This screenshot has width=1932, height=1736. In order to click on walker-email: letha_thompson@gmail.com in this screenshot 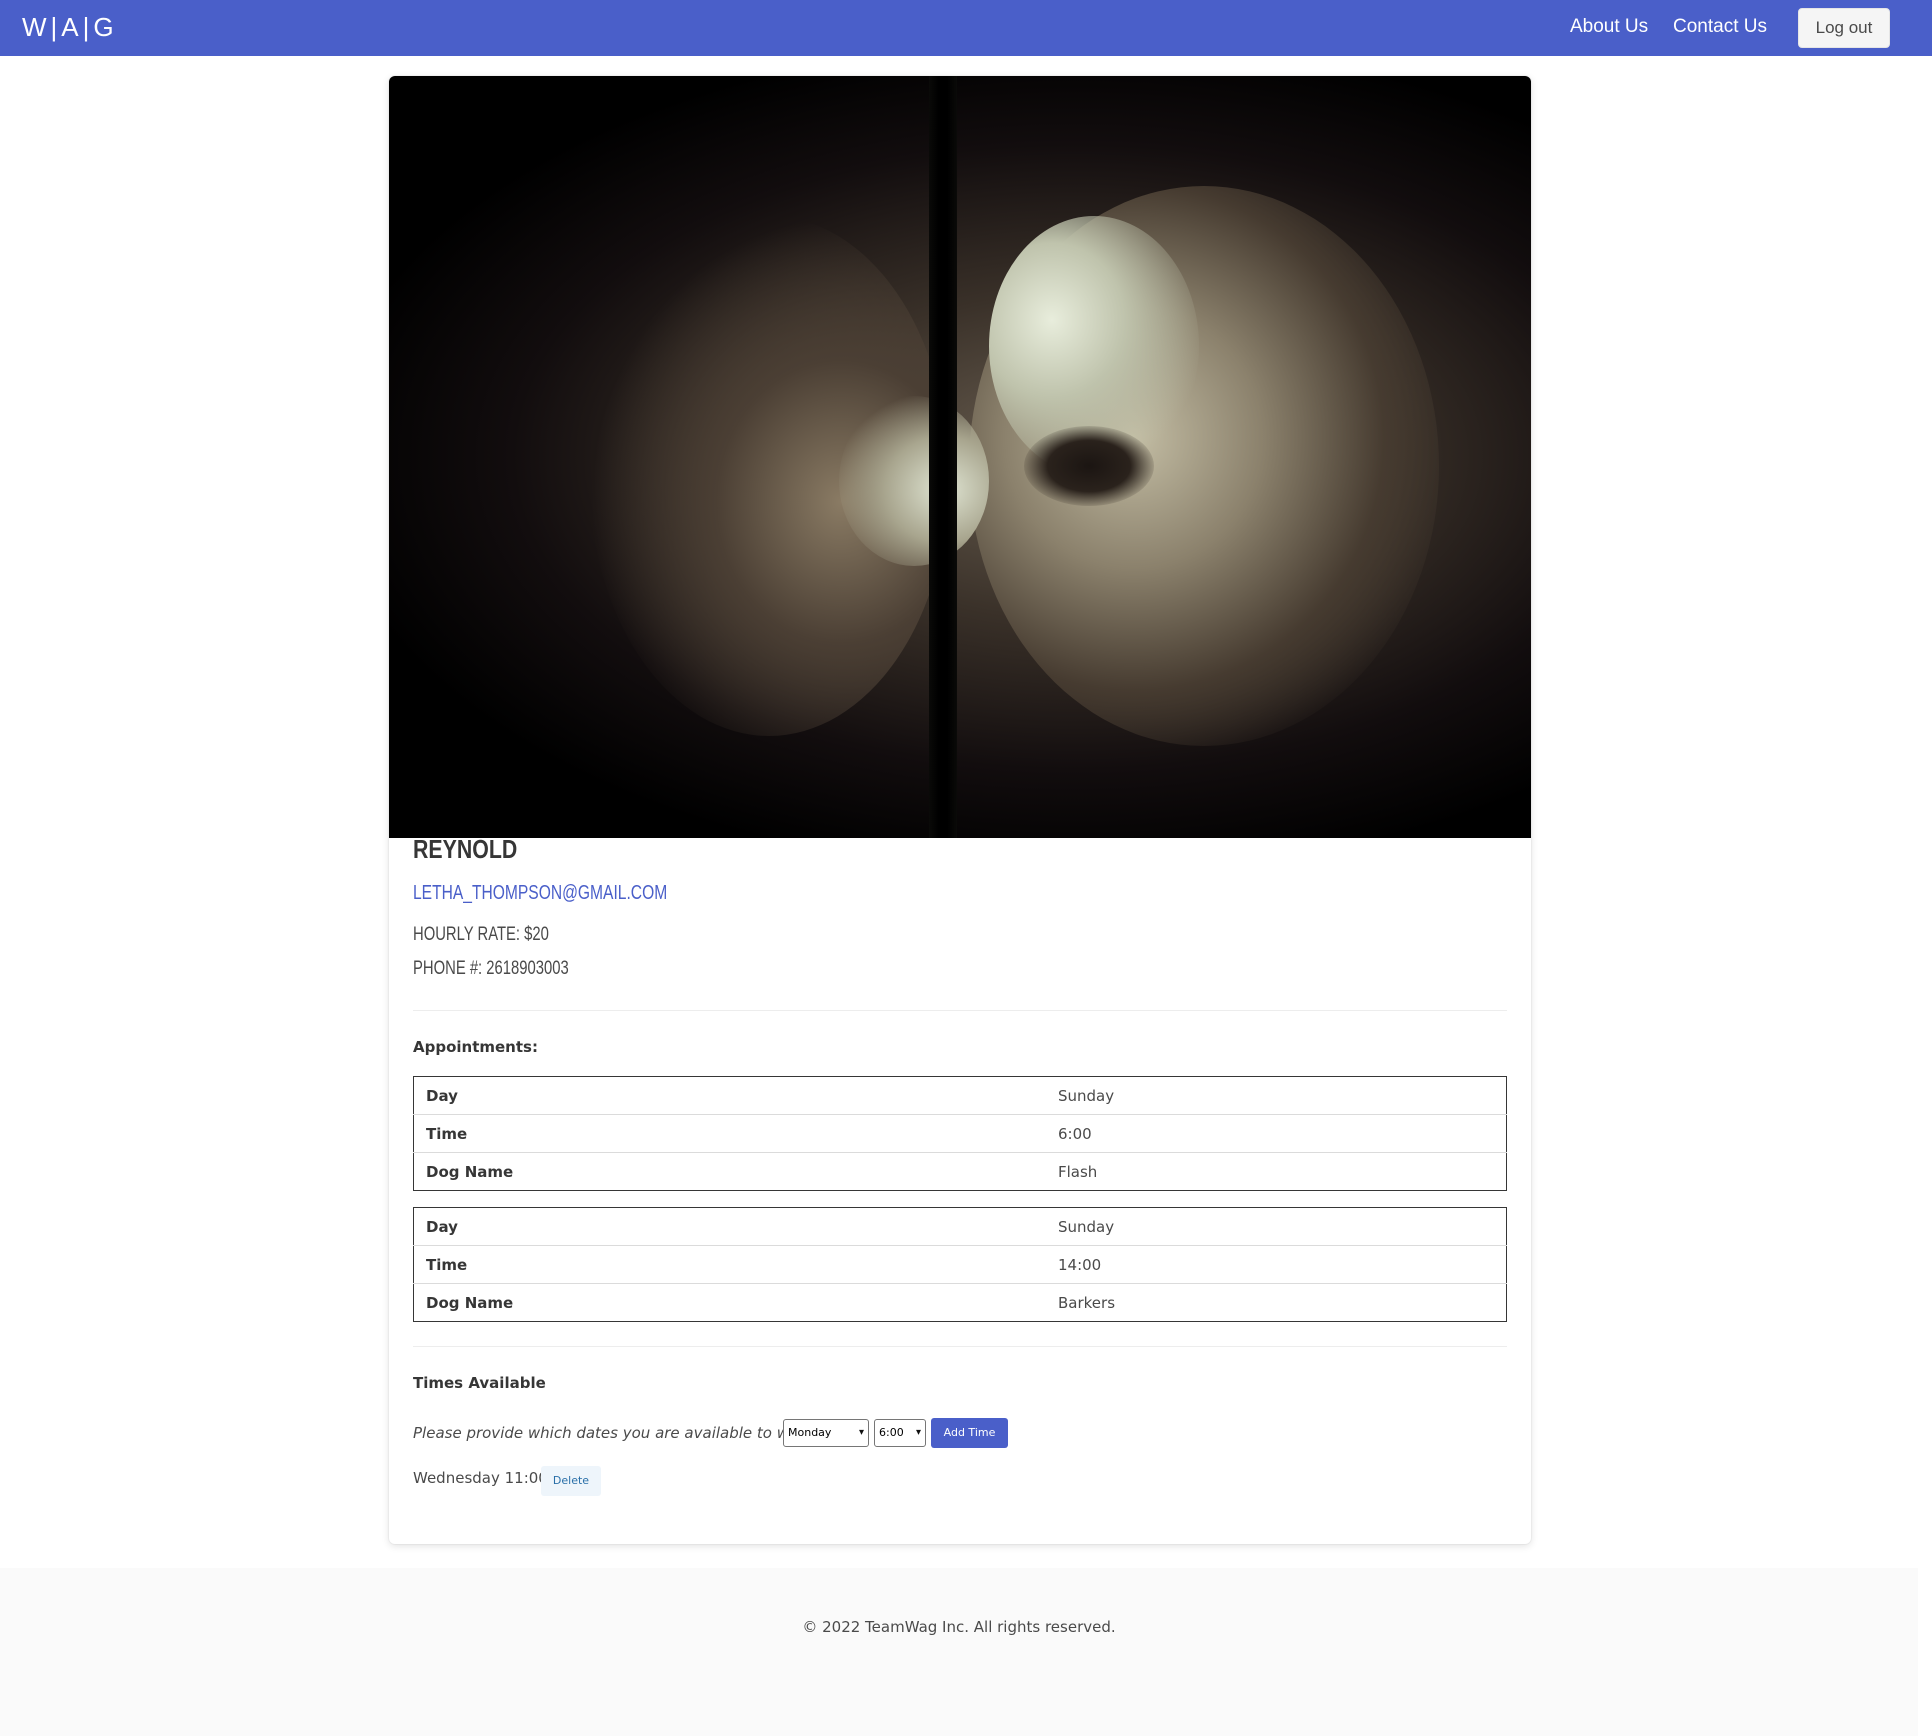, I will do `click(540, 893)`.